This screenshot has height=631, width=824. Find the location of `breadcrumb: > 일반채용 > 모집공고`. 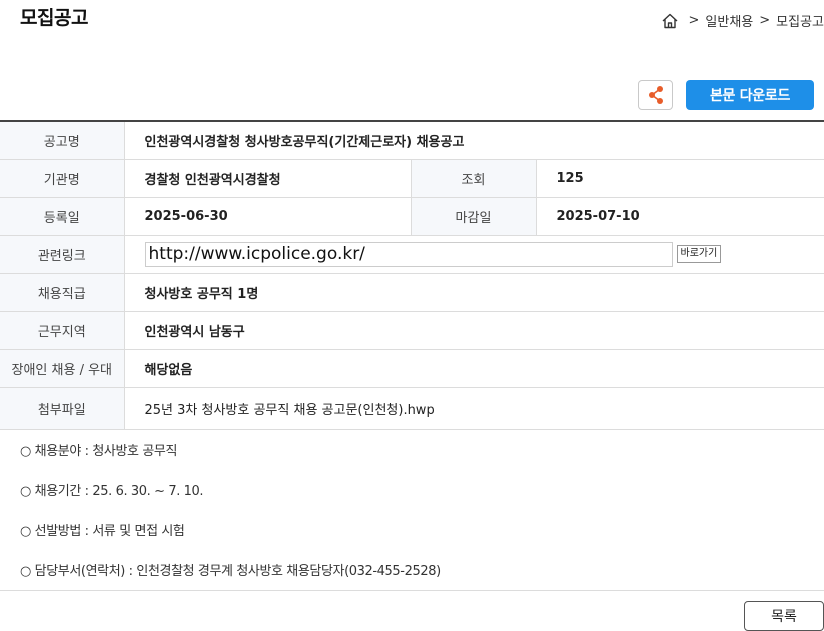

breadcrumb: > 일반채용 > 모집공고 is located at coordinates (742, 20).